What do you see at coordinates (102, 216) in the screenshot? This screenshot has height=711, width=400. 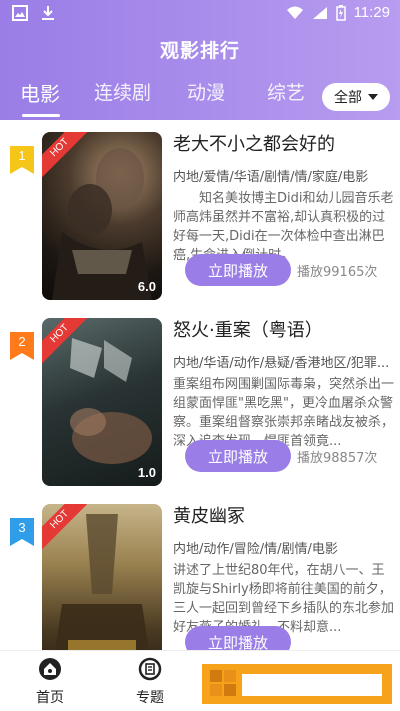 I see `movie-poster: HOT 6.0` at bounding box center [102, 216].